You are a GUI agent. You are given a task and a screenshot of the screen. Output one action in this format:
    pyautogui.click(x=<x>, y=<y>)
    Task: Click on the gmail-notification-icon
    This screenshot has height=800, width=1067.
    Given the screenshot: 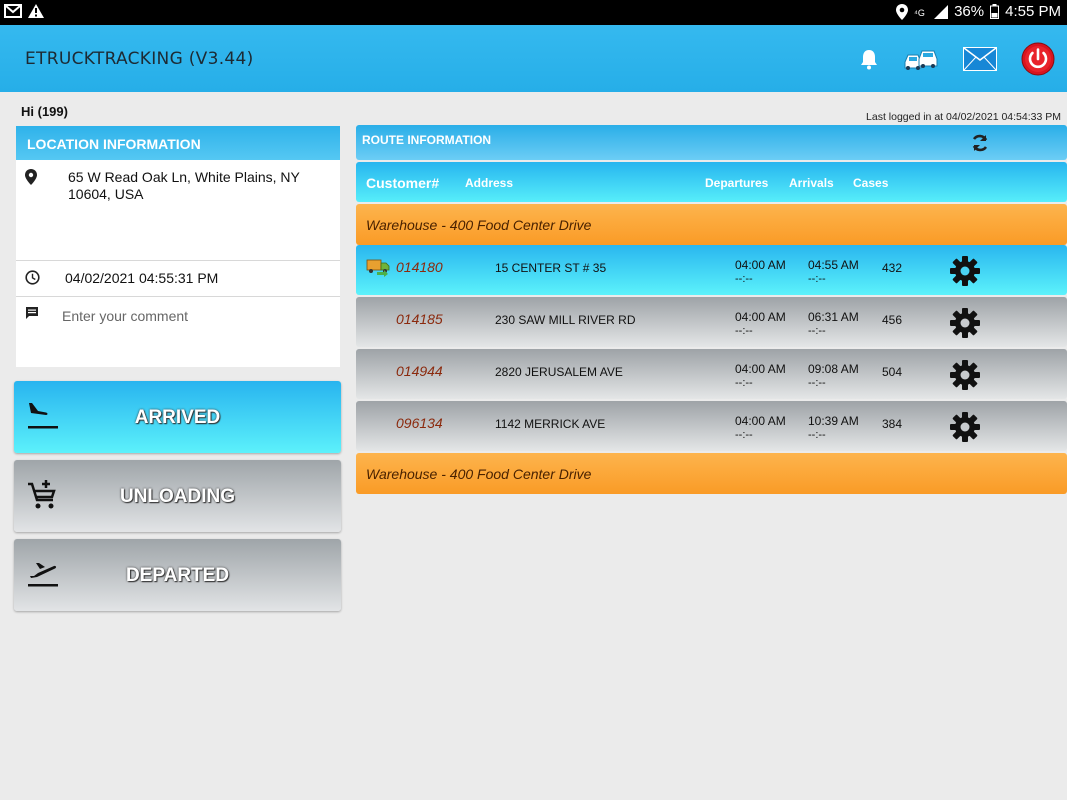 What is the action you would take?
    pyautogui.click(x=13, y=11)
    